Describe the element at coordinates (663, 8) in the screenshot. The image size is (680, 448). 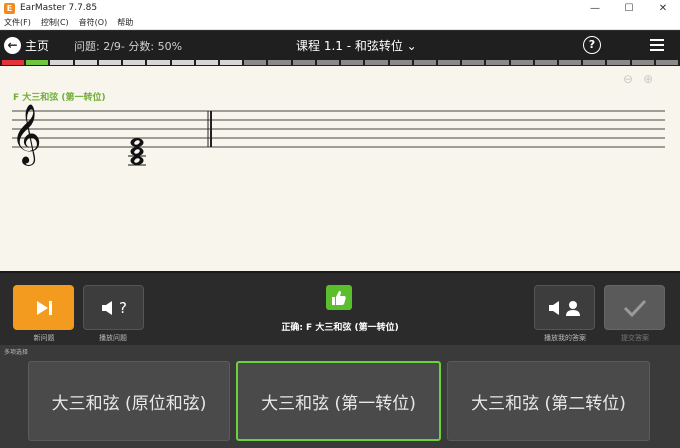
I see `close-button: ✕` at that location.